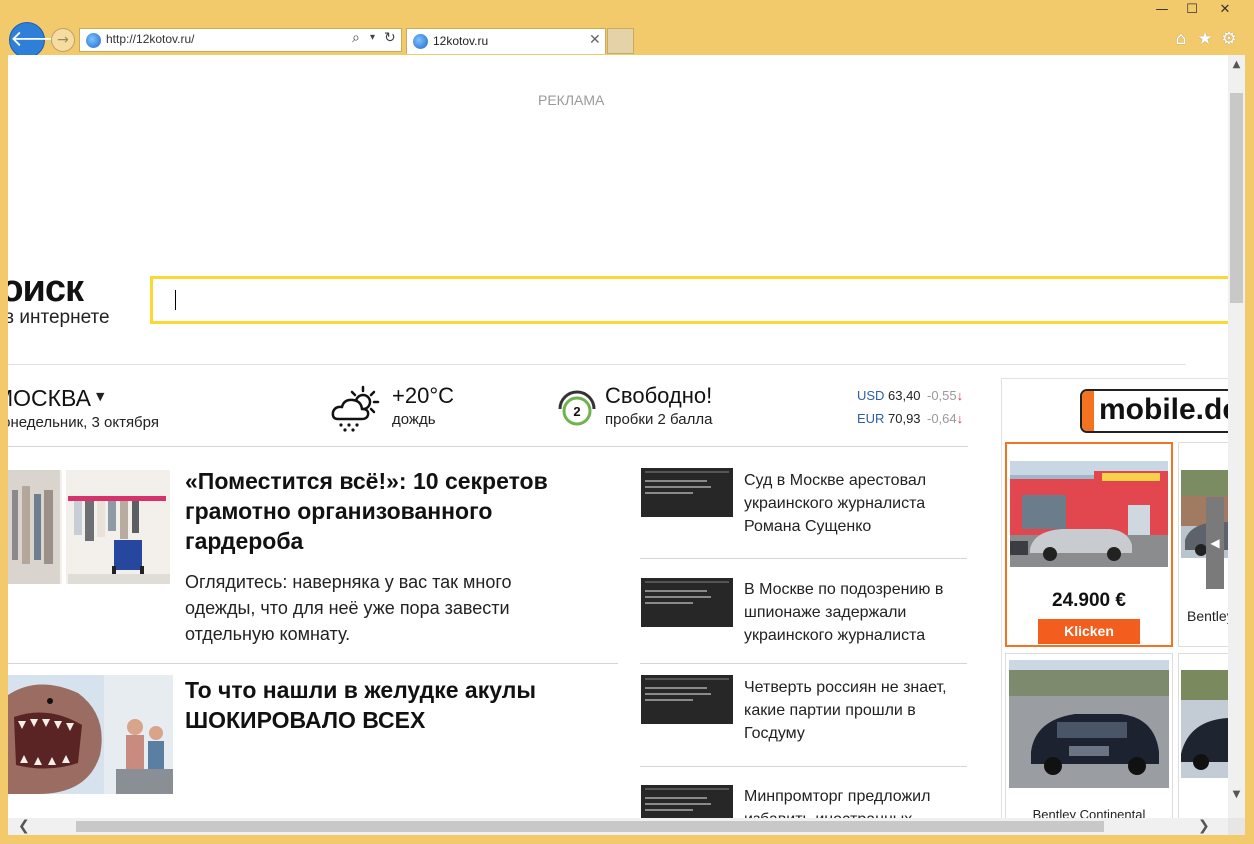  Describe the element at coordinates (1236, 436) in the screenshot. I see `vertical-scrollbar: ▲ ▼` at that location.